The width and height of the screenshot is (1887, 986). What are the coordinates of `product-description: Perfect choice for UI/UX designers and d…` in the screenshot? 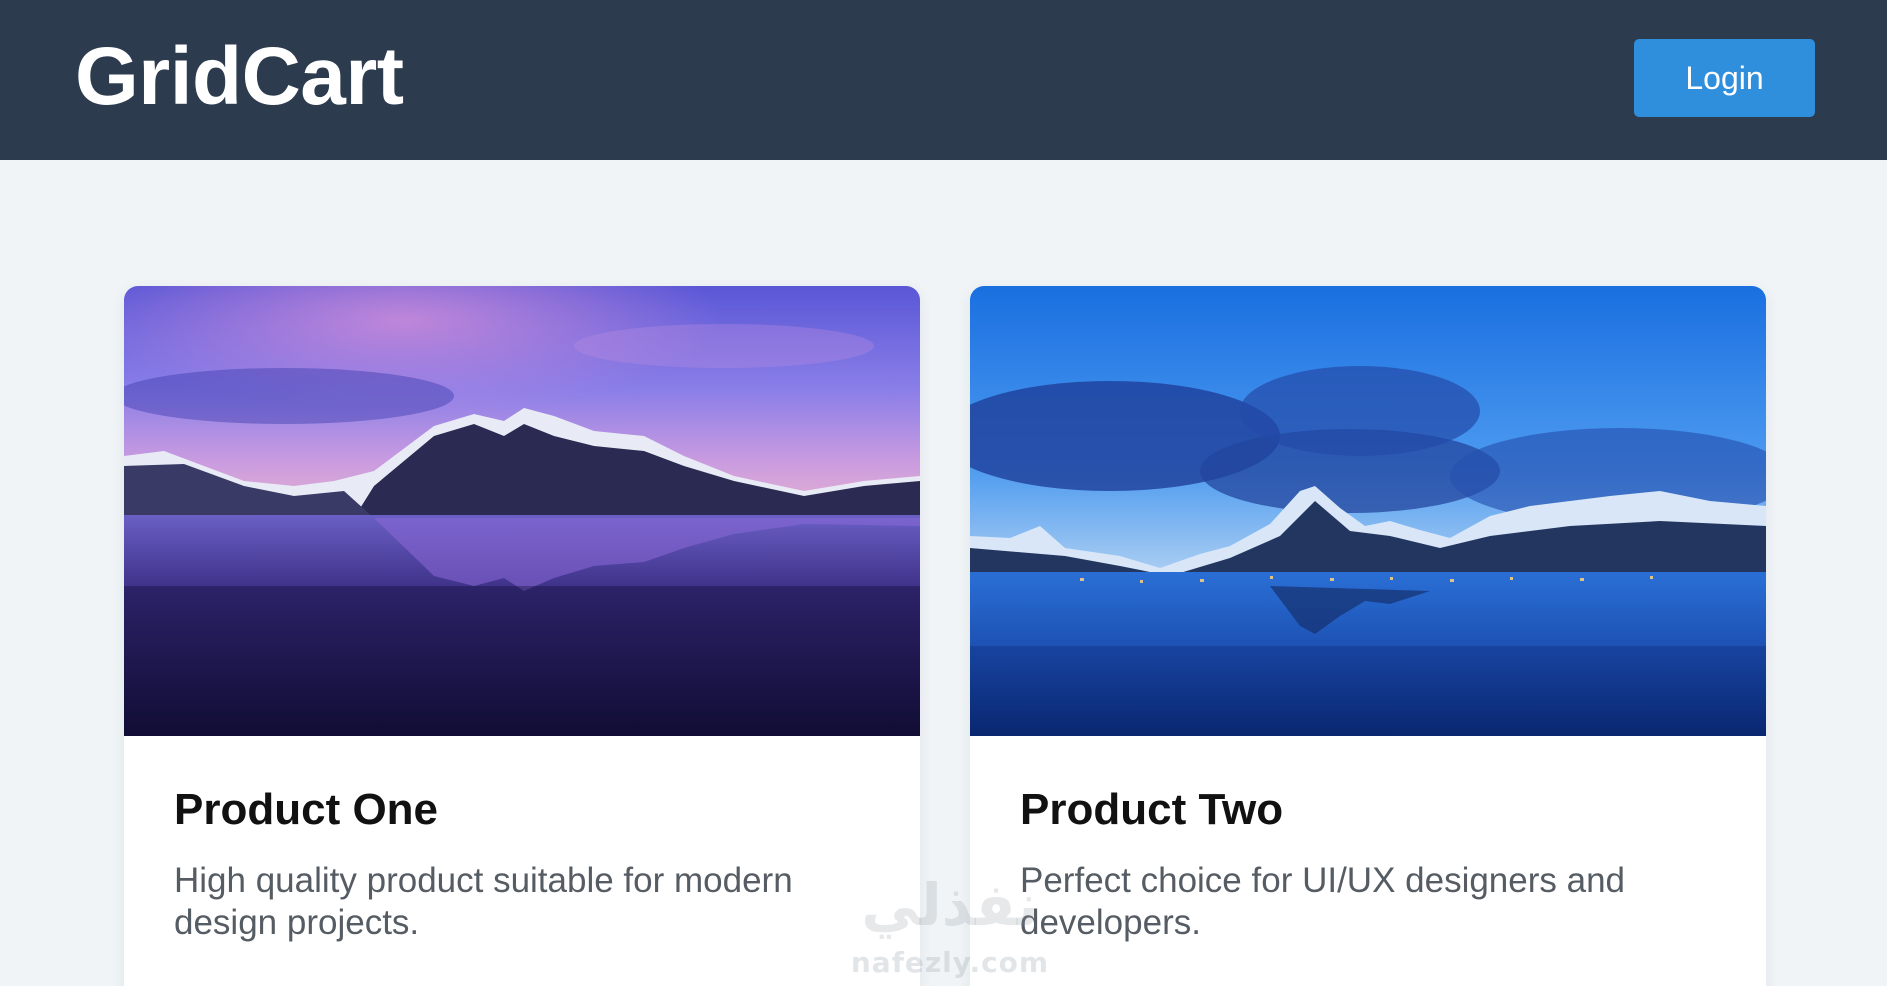 It's located at (1323, 901).